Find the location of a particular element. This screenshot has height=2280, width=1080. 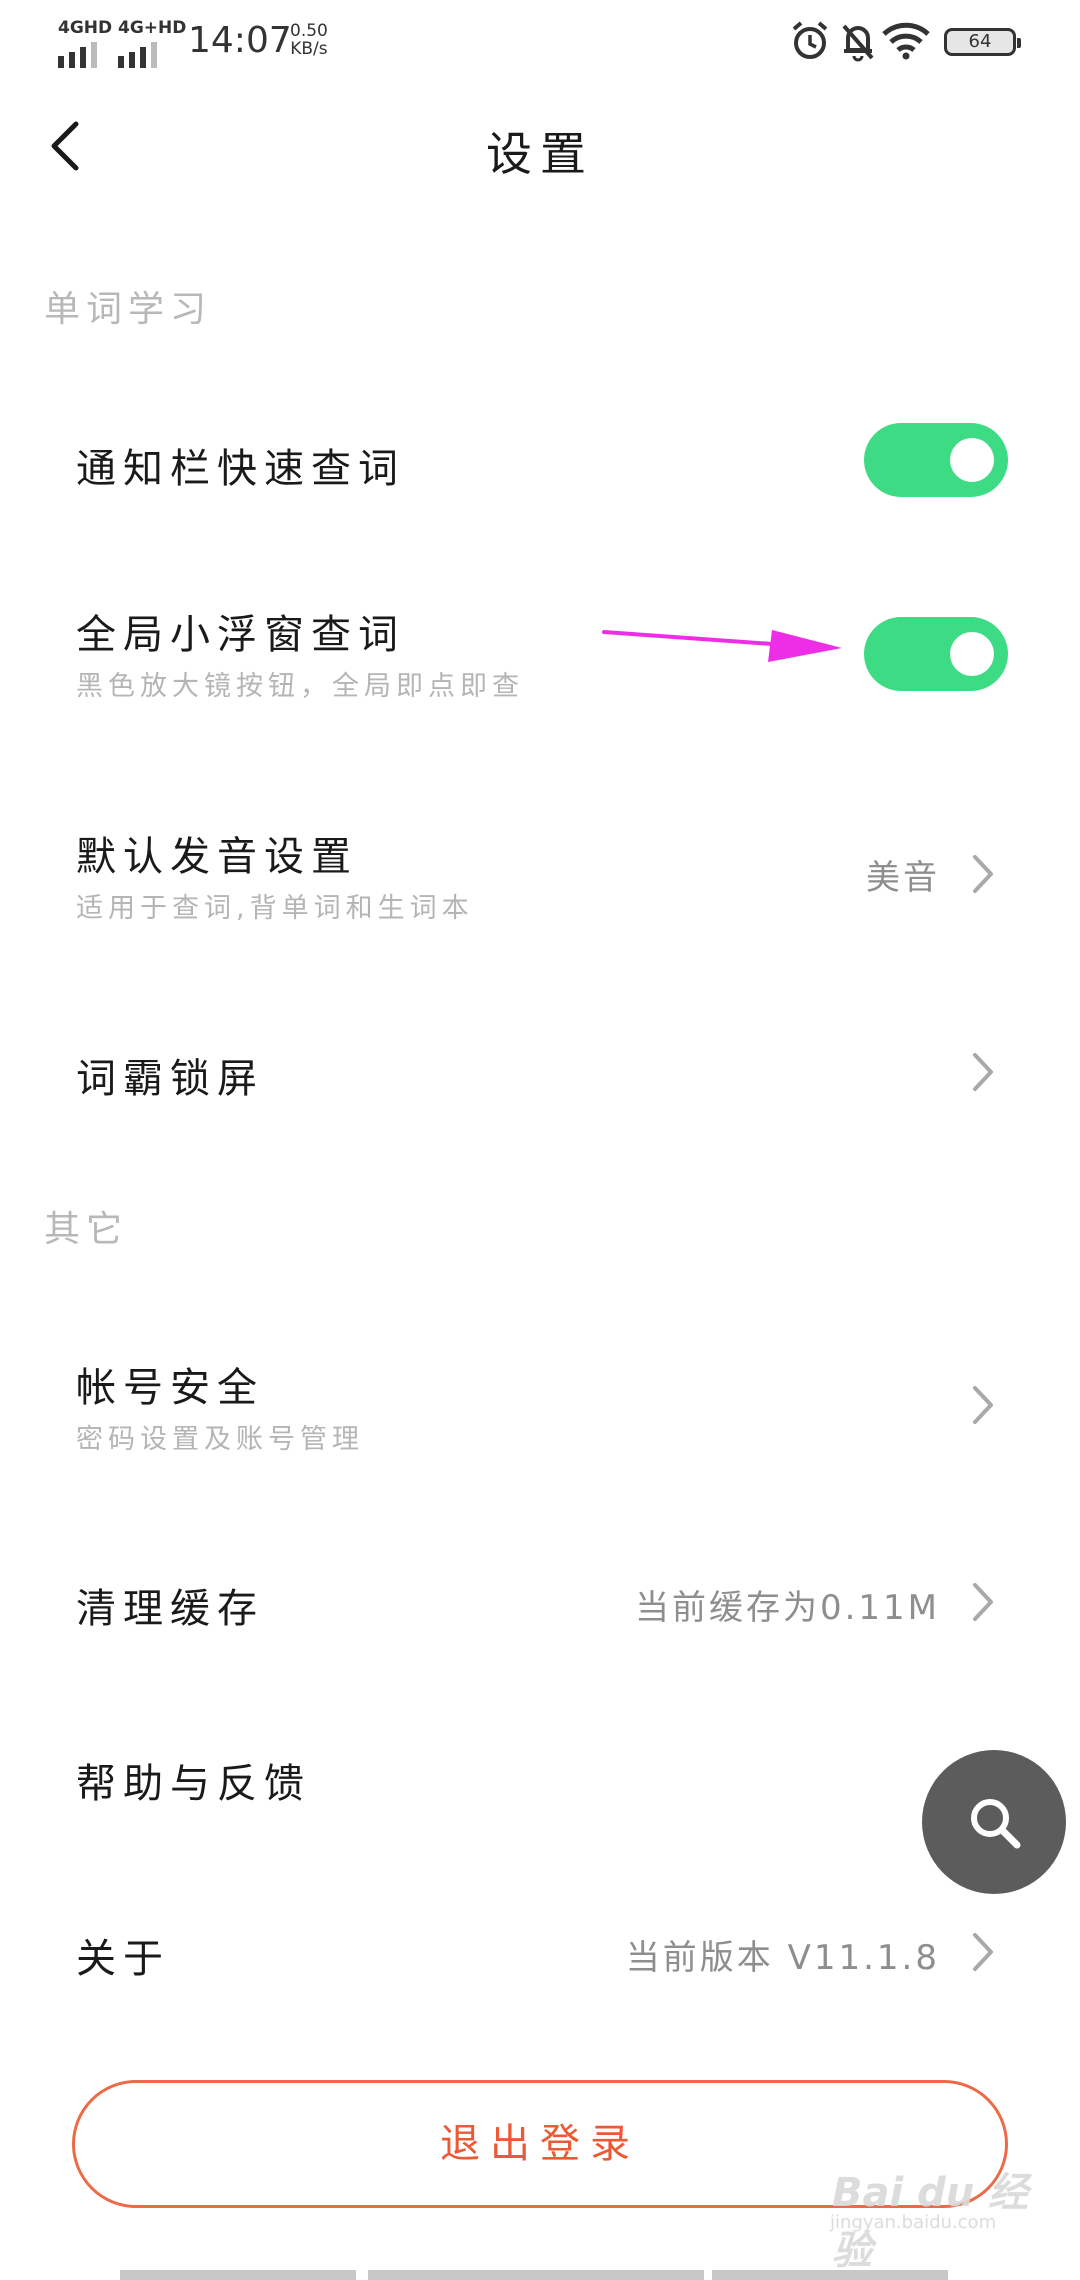

setting-title: 全局小浮窗查词 is located at coordinates (240, 635).